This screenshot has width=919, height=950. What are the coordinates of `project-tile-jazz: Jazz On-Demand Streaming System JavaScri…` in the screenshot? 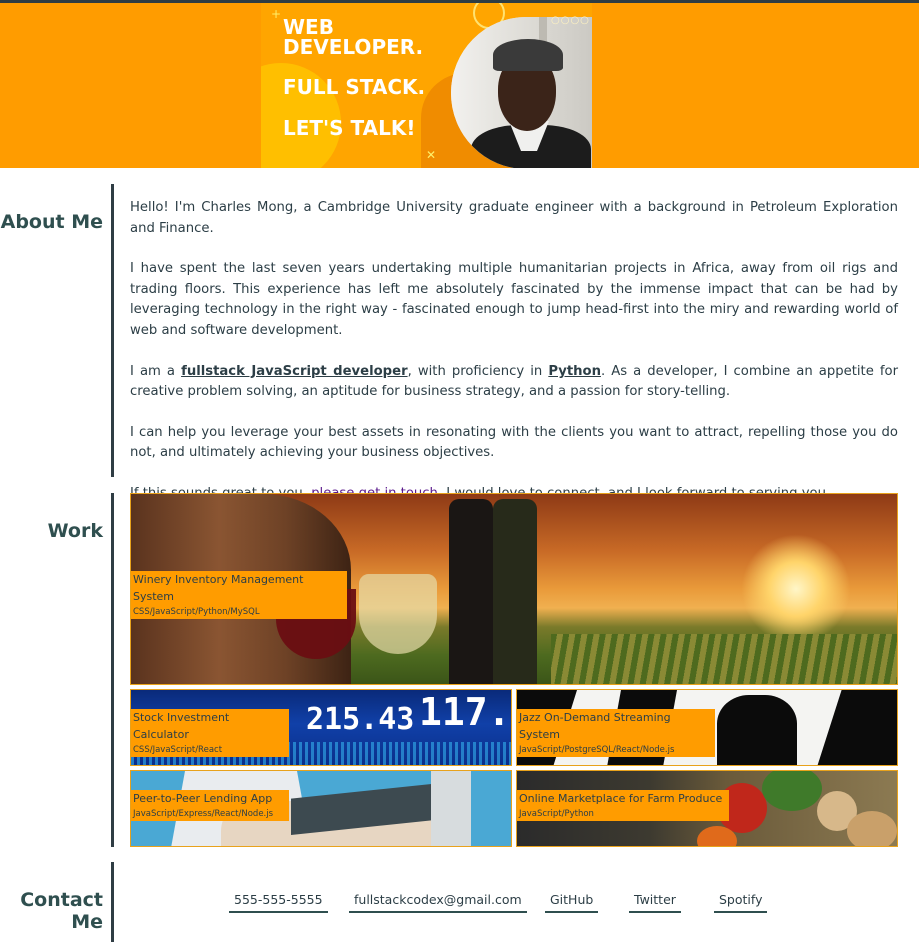 It's located at (707, 727).